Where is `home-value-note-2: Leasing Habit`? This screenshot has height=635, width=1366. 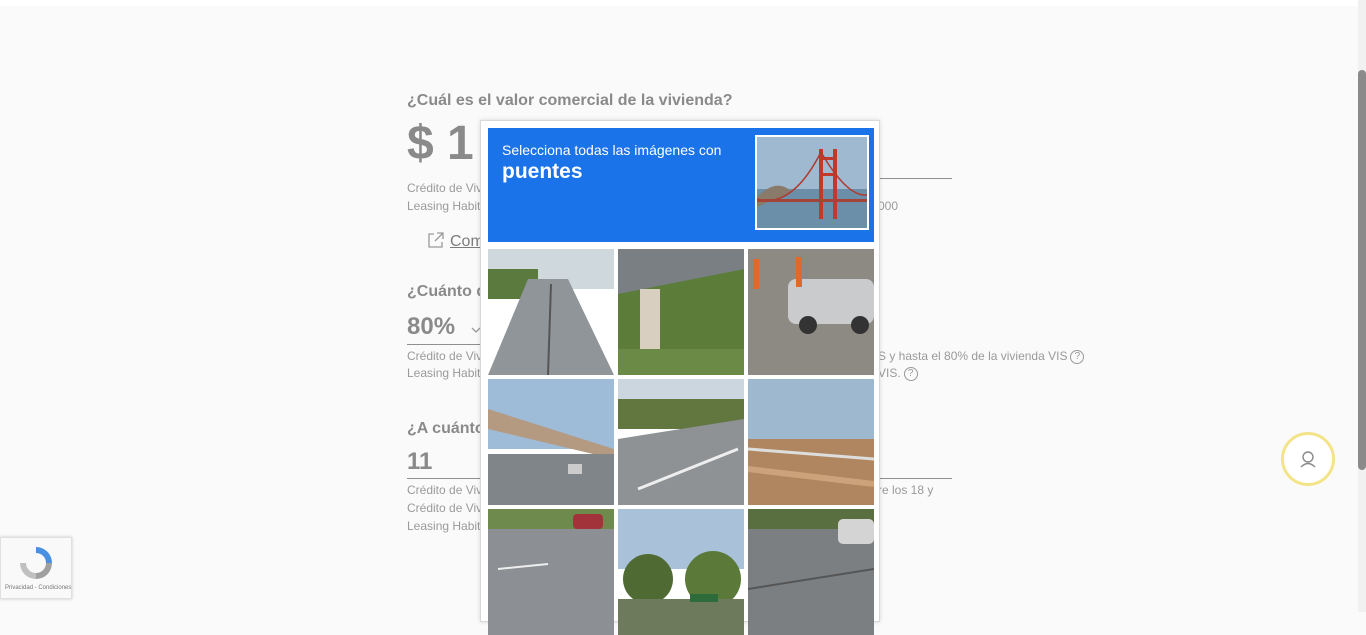
home-value-note-2: Leasing Habit is located at coordinates (444, 206).